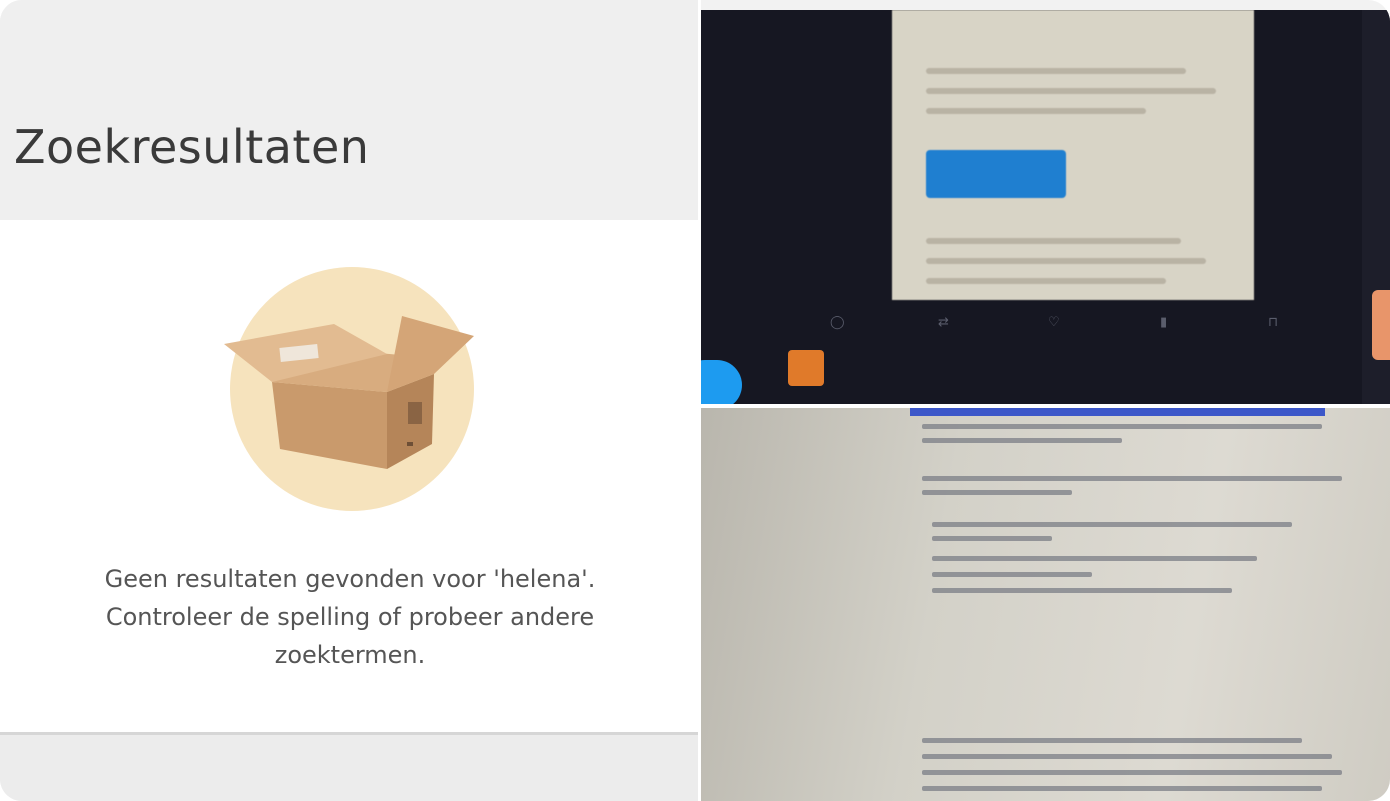 This screenshot has width=1390, height=801. What do you see at coordinates (996, 174) in the screenshot?
I see `blurred-card-button` at bounding box center [996, 174].